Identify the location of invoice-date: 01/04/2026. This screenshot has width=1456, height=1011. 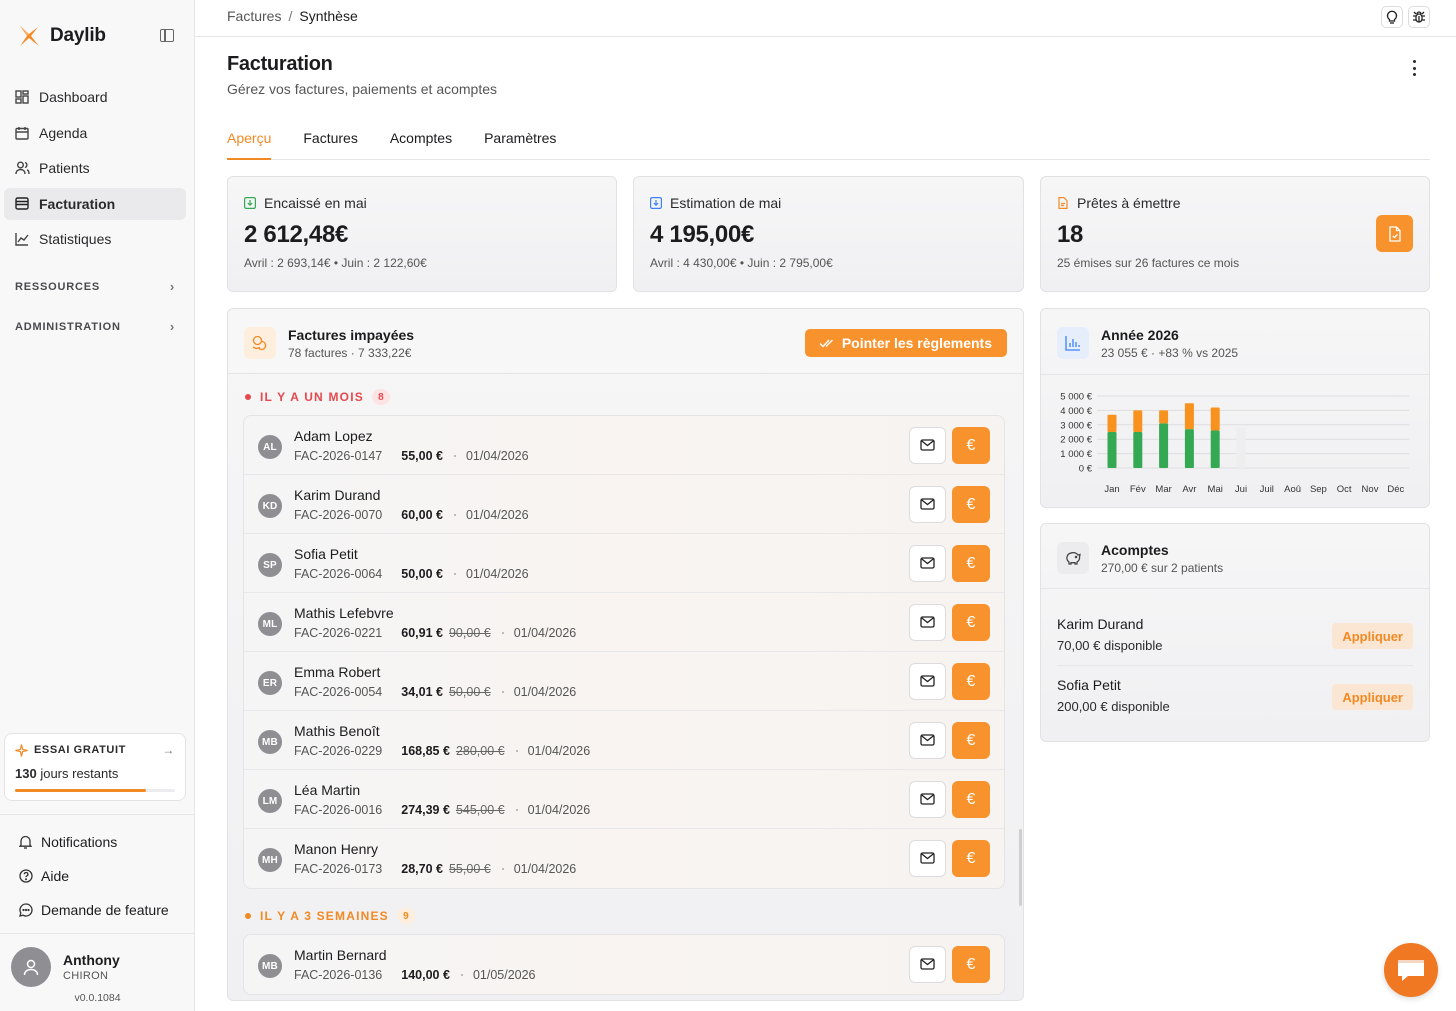
(559, 751).